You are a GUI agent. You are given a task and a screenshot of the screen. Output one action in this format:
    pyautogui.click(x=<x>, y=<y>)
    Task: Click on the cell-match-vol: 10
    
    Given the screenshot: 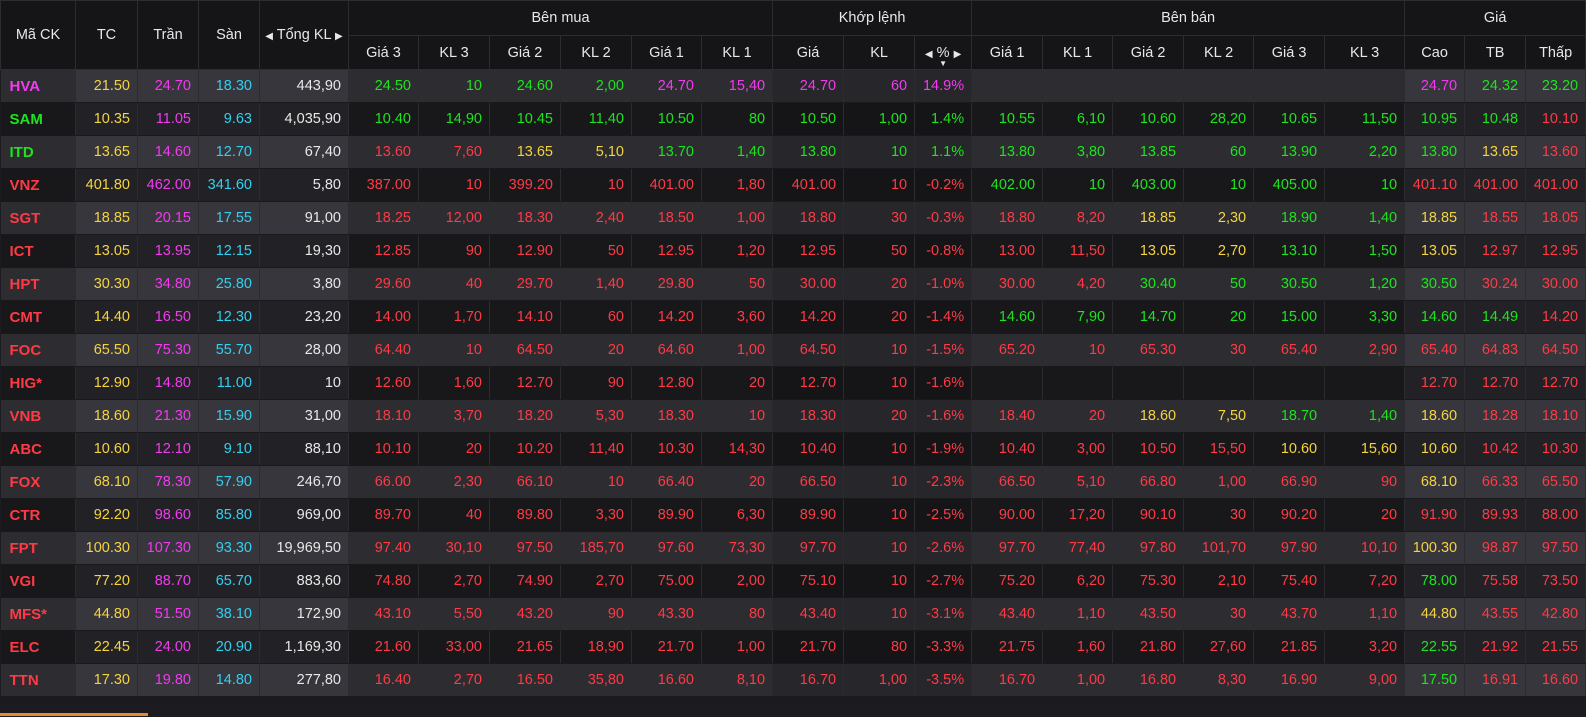 What is the action you would take?
    pyautogui.click(x=879, y=581)
    